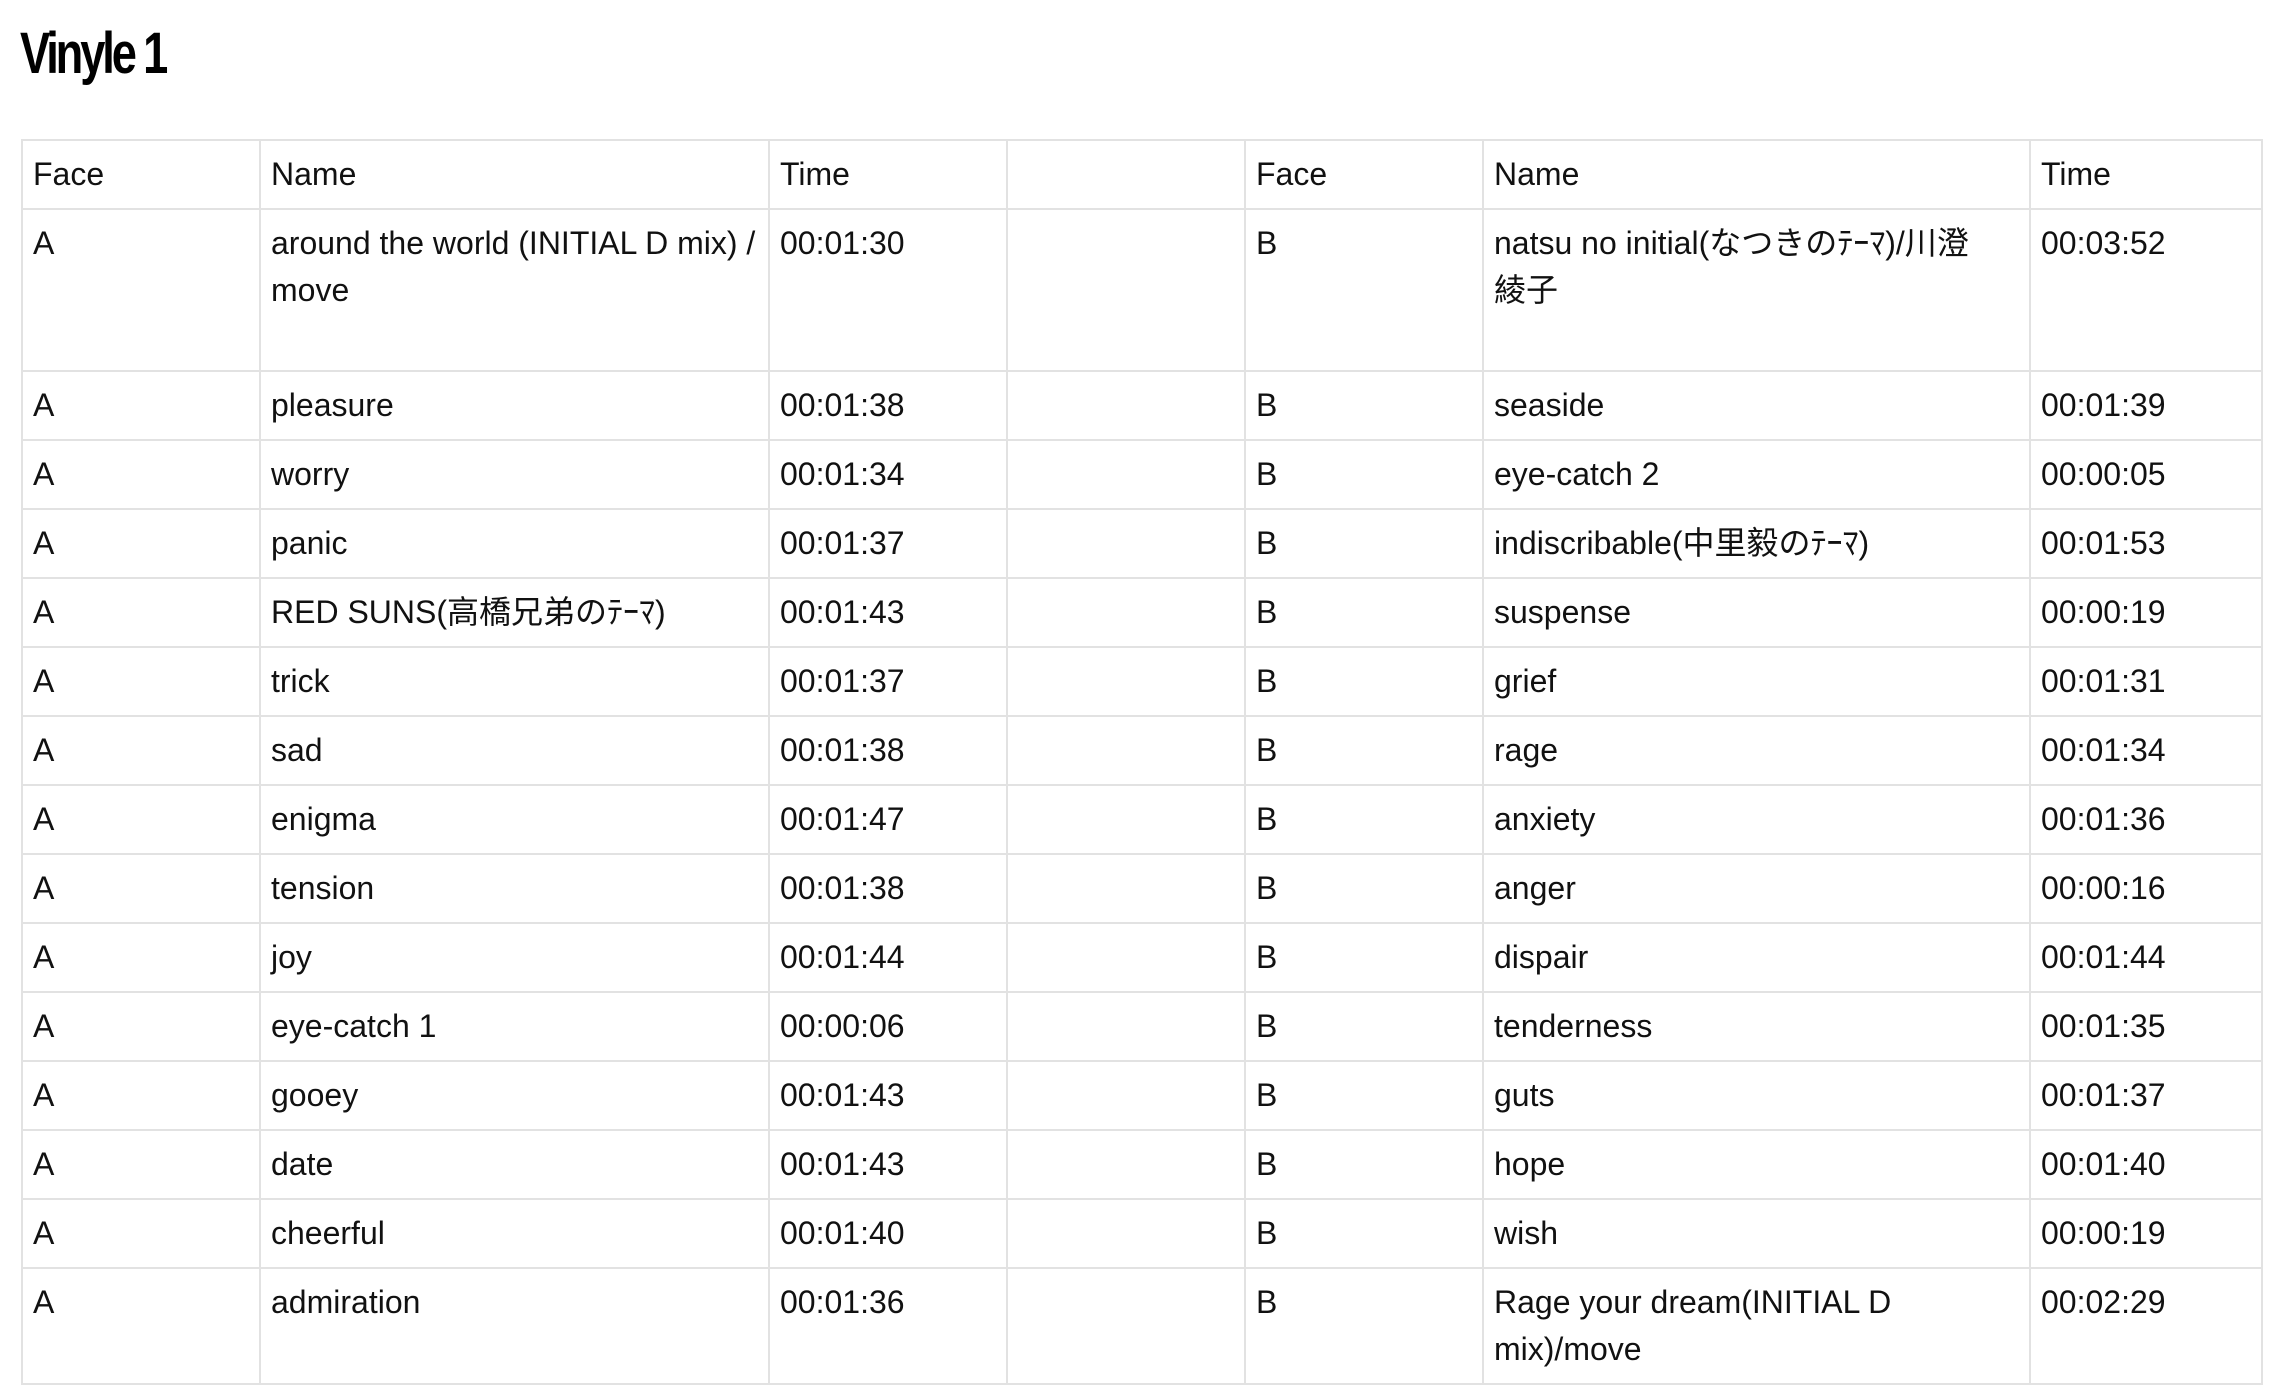  Describe the element at coordinates (2146, 1164) in the screenshot. I see `track-time-b-cell: 00:01:40` at that location.